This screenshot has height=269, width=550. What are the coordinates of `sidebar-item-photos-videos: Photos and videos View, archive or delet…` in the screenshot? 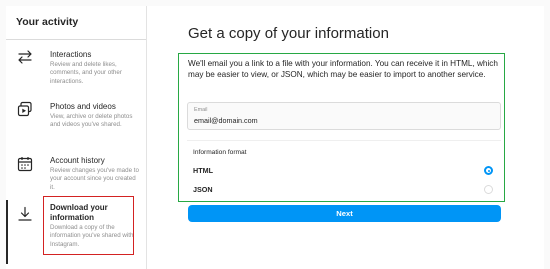 It's located at (76, 119).